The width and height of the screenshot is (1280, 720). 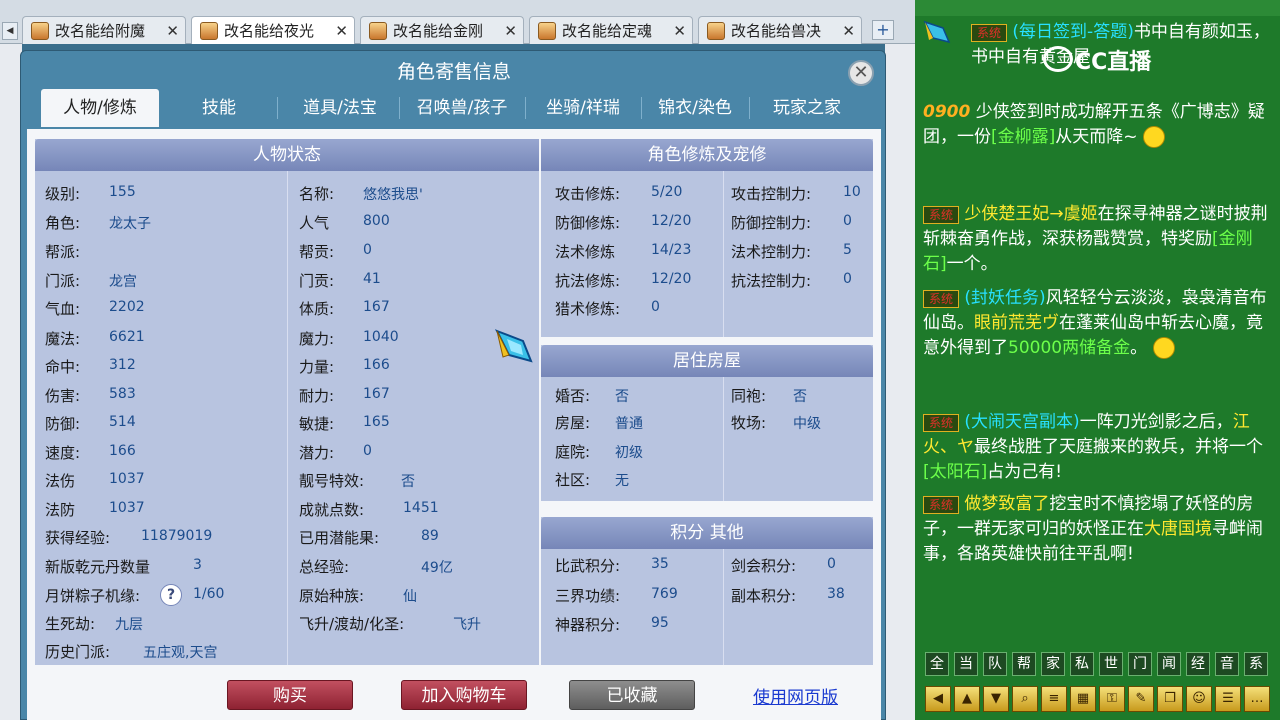 What do you see at coordinates (408, 482) in the screenshot?
I see `stat-value: 否` at bounding box center [408, 482].